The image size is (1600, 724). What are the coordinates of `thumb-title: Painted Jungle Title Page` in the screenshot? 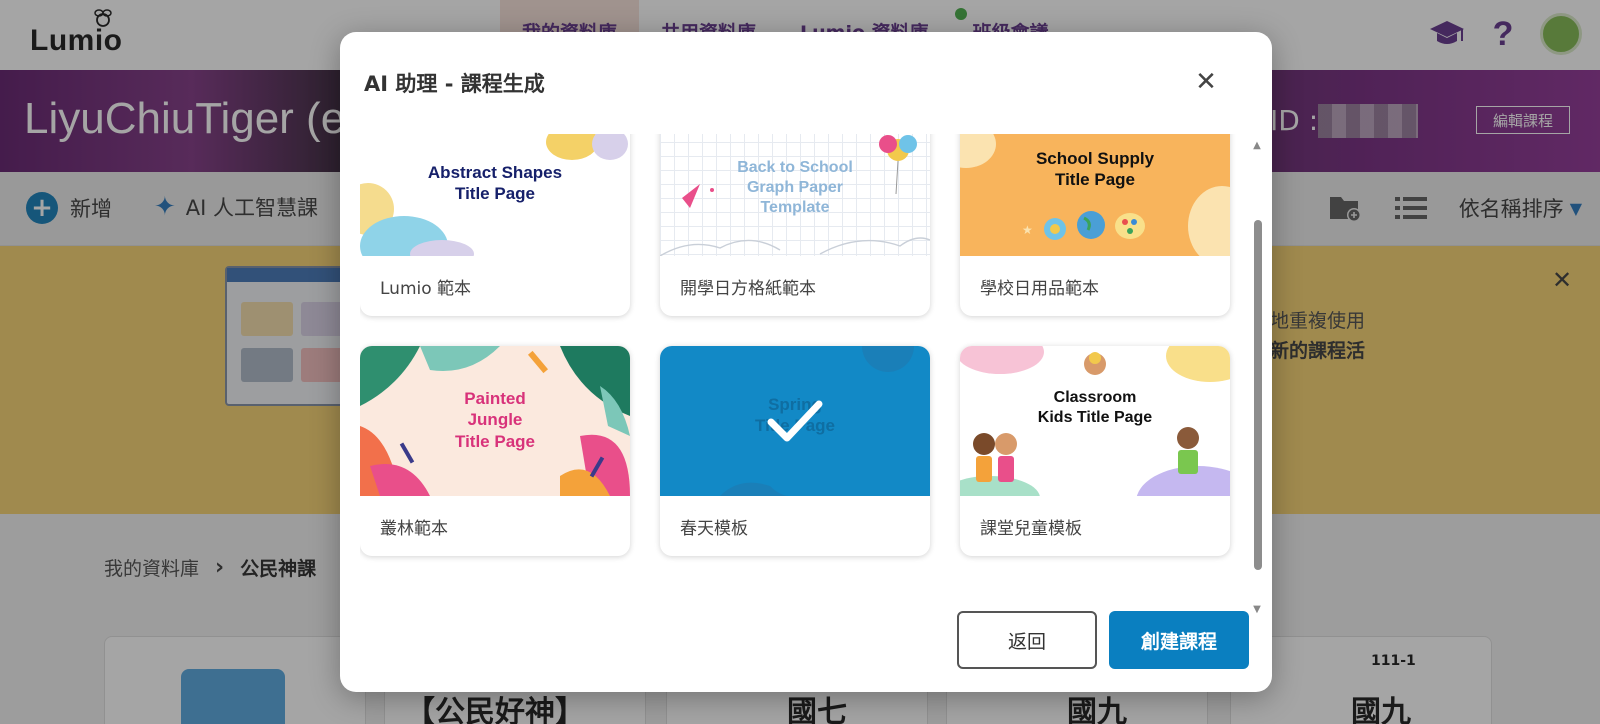 It's located at (495, 420).